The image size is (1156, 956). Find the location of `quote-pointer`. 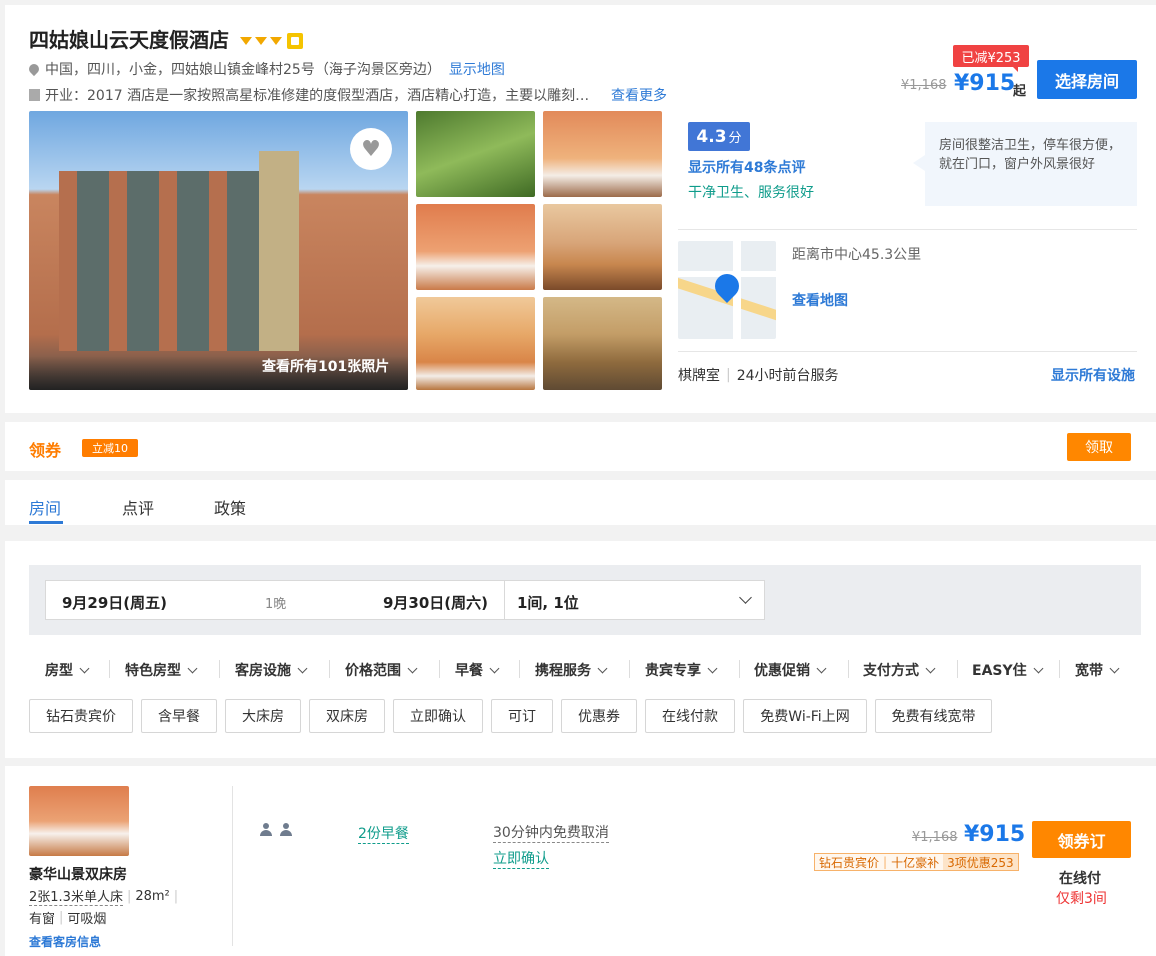

quote-pointer is located at coordinates (919, 163).